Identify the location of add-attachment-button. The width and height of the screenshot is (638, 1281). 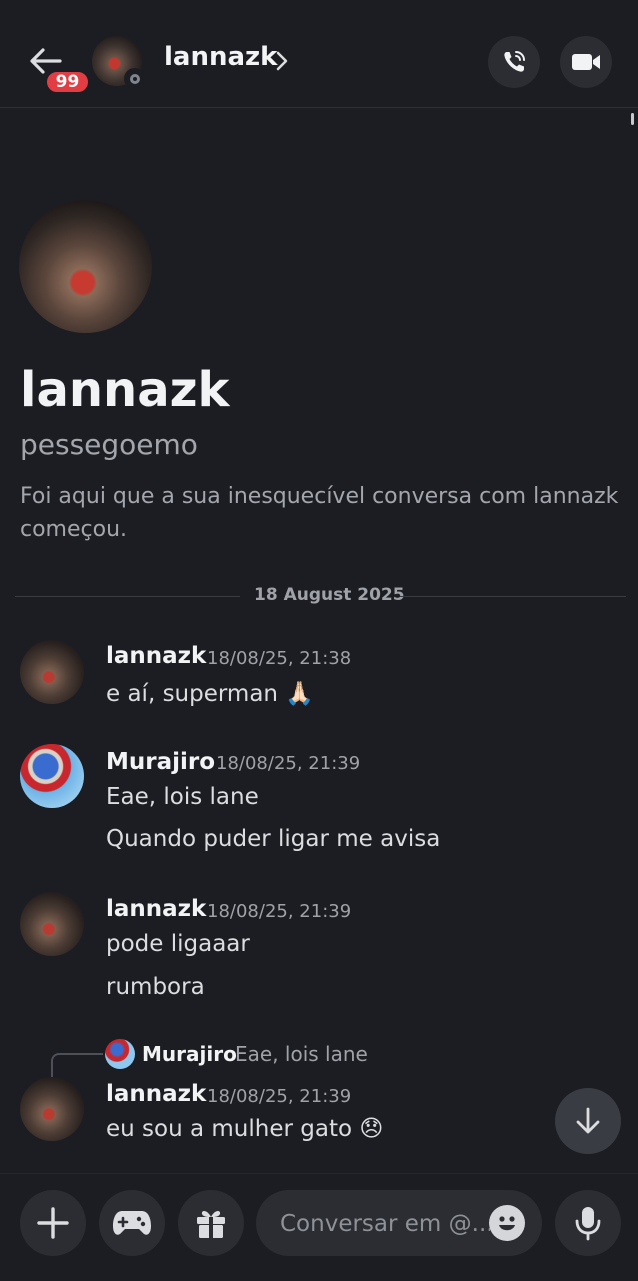
(53, 1223).